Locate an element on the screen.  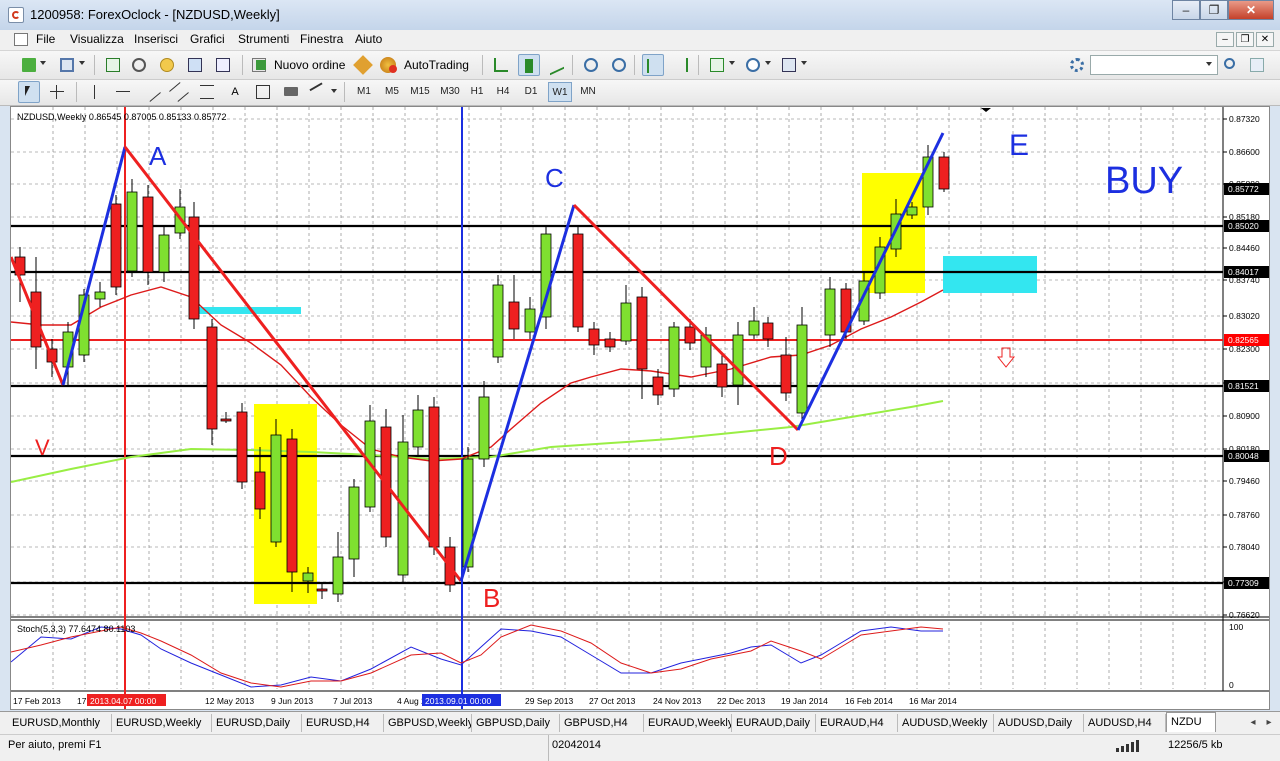
tab-chart: EURUSD,Monthly is located at coordinates (60, 723).